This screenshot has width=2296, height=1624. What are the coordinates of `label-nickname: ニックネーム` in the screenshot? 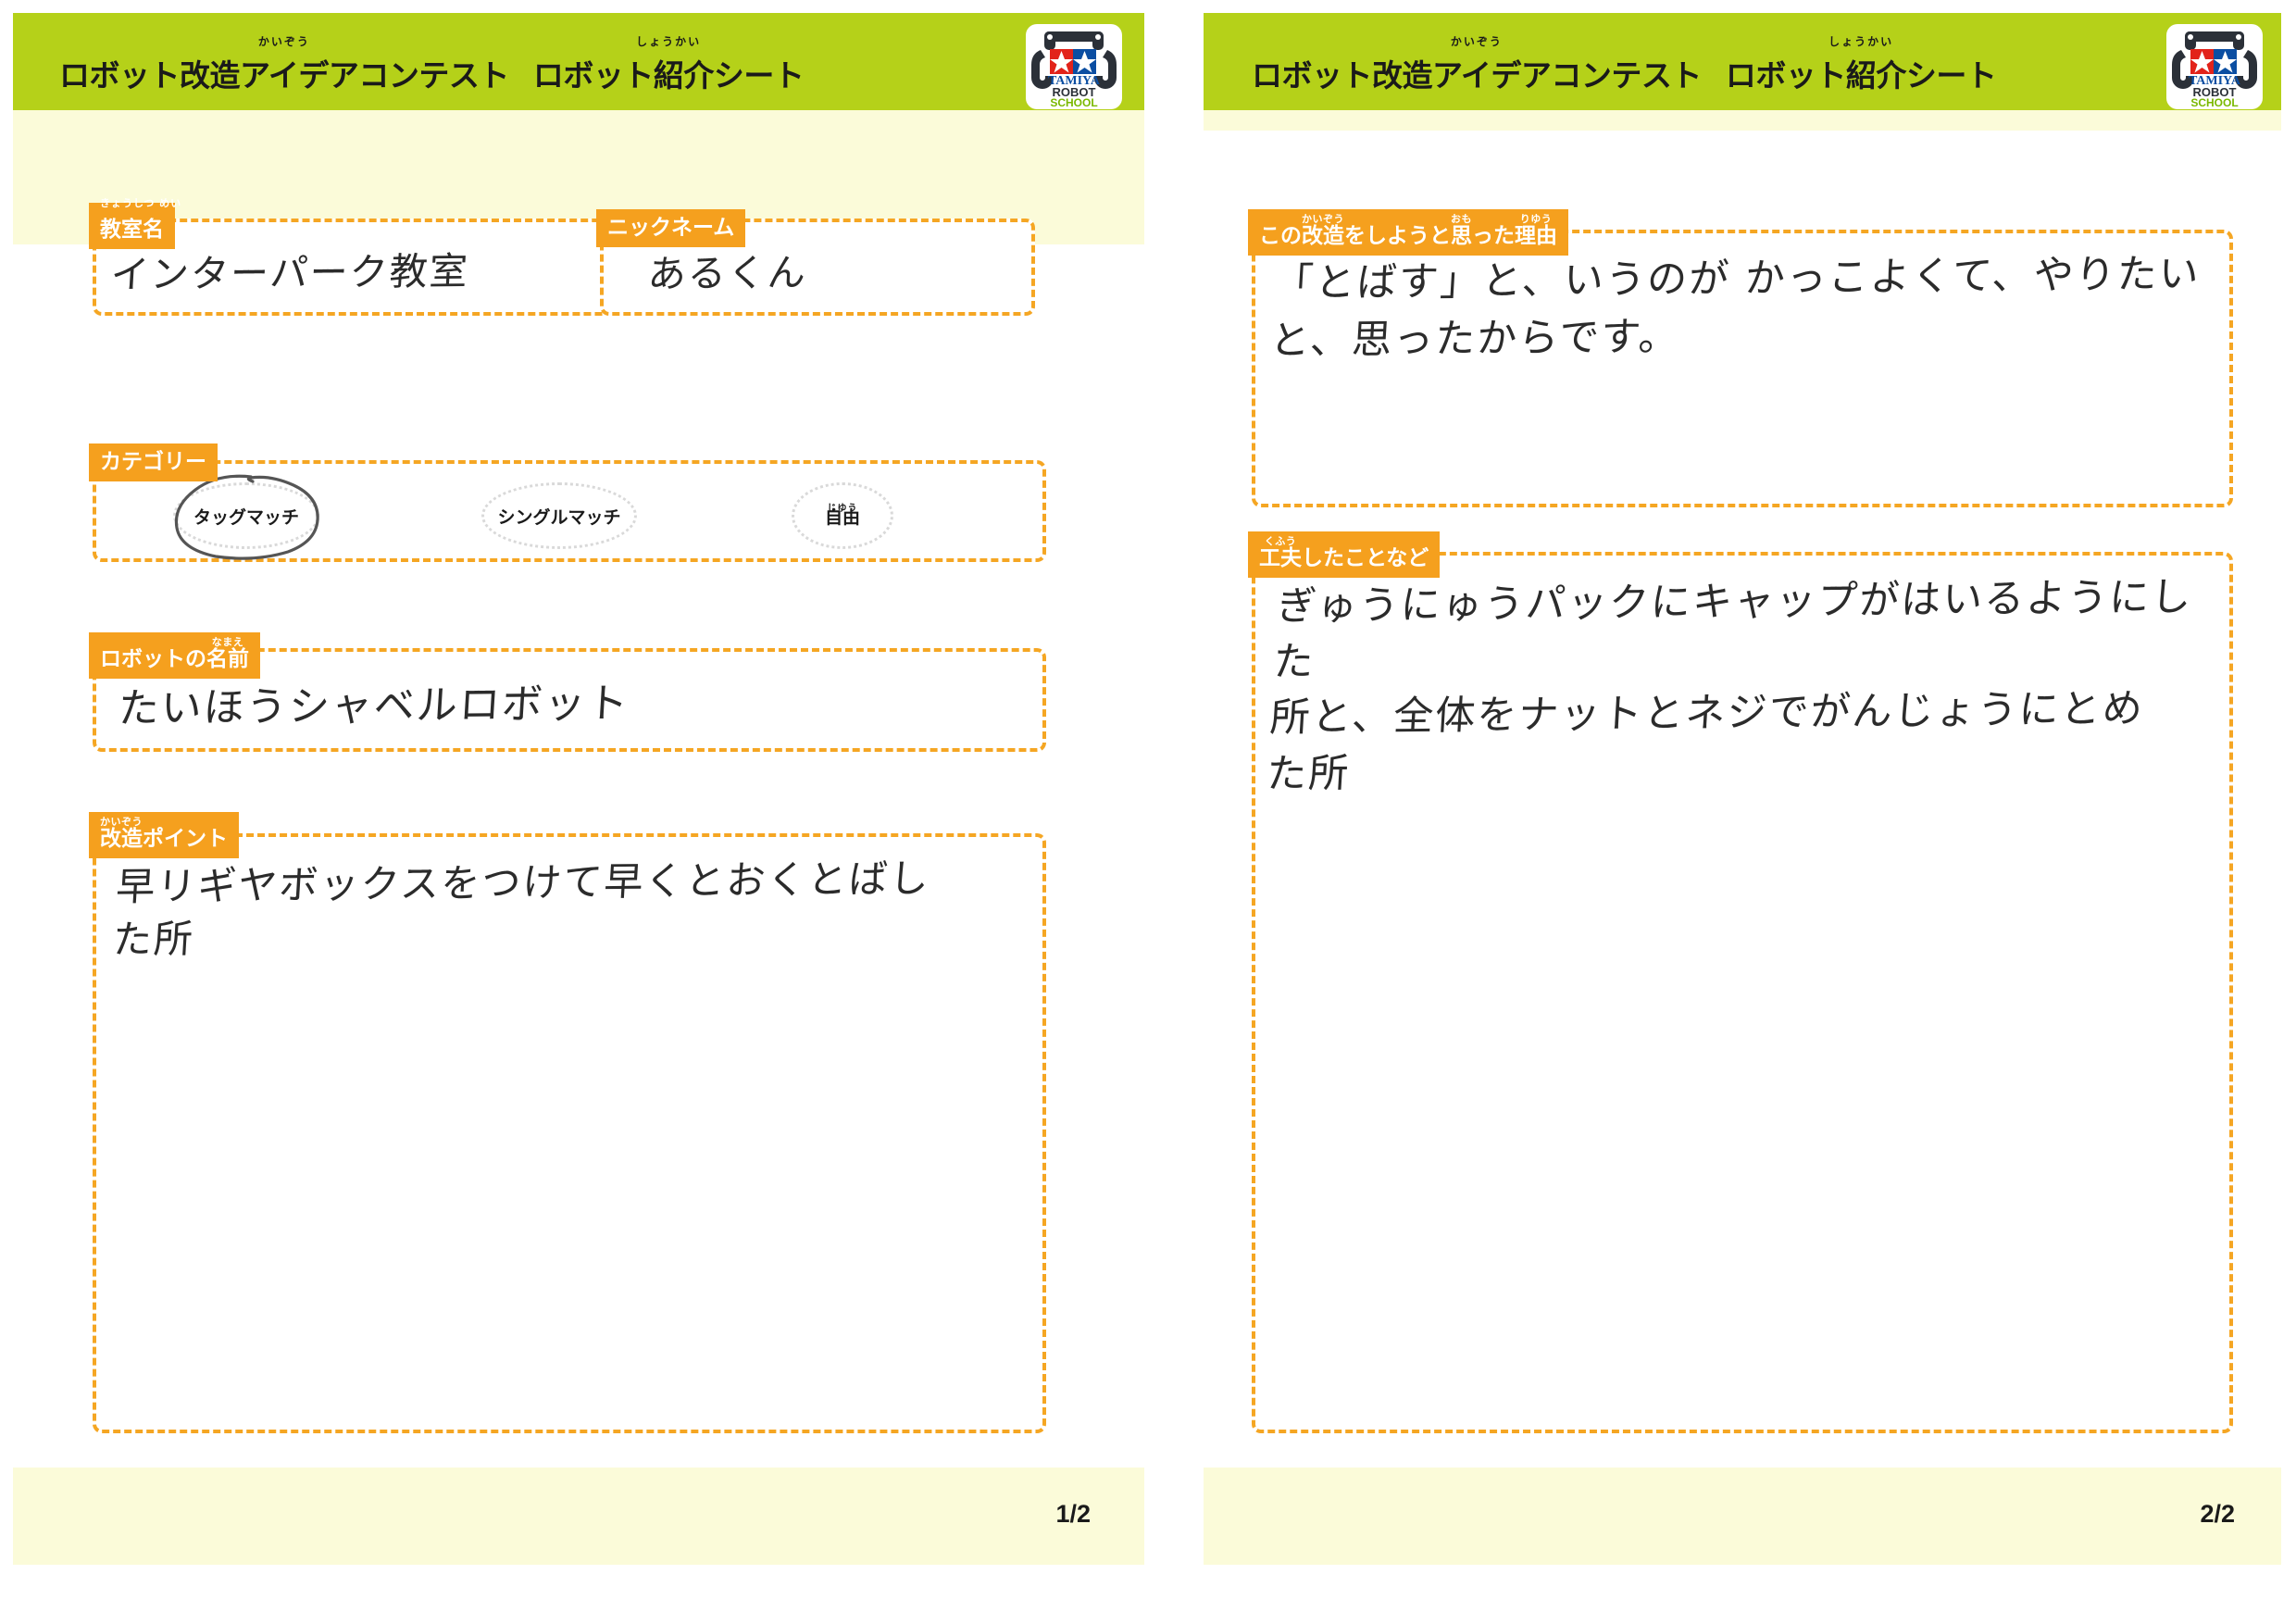 It's located at (671, 228).